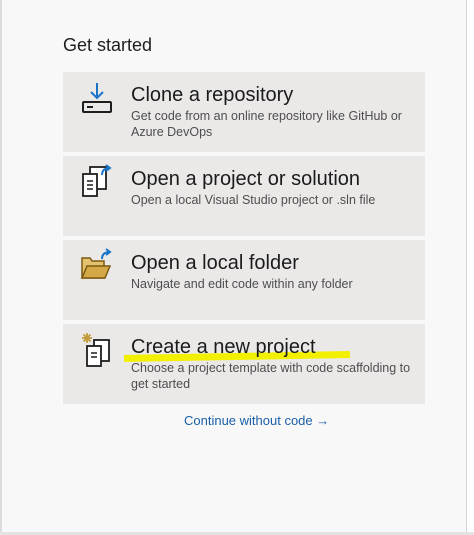  What do you see at coordinates (96, 266) in the screenshot?
I see `open-folder-icon` at bounding box center [96, 266].